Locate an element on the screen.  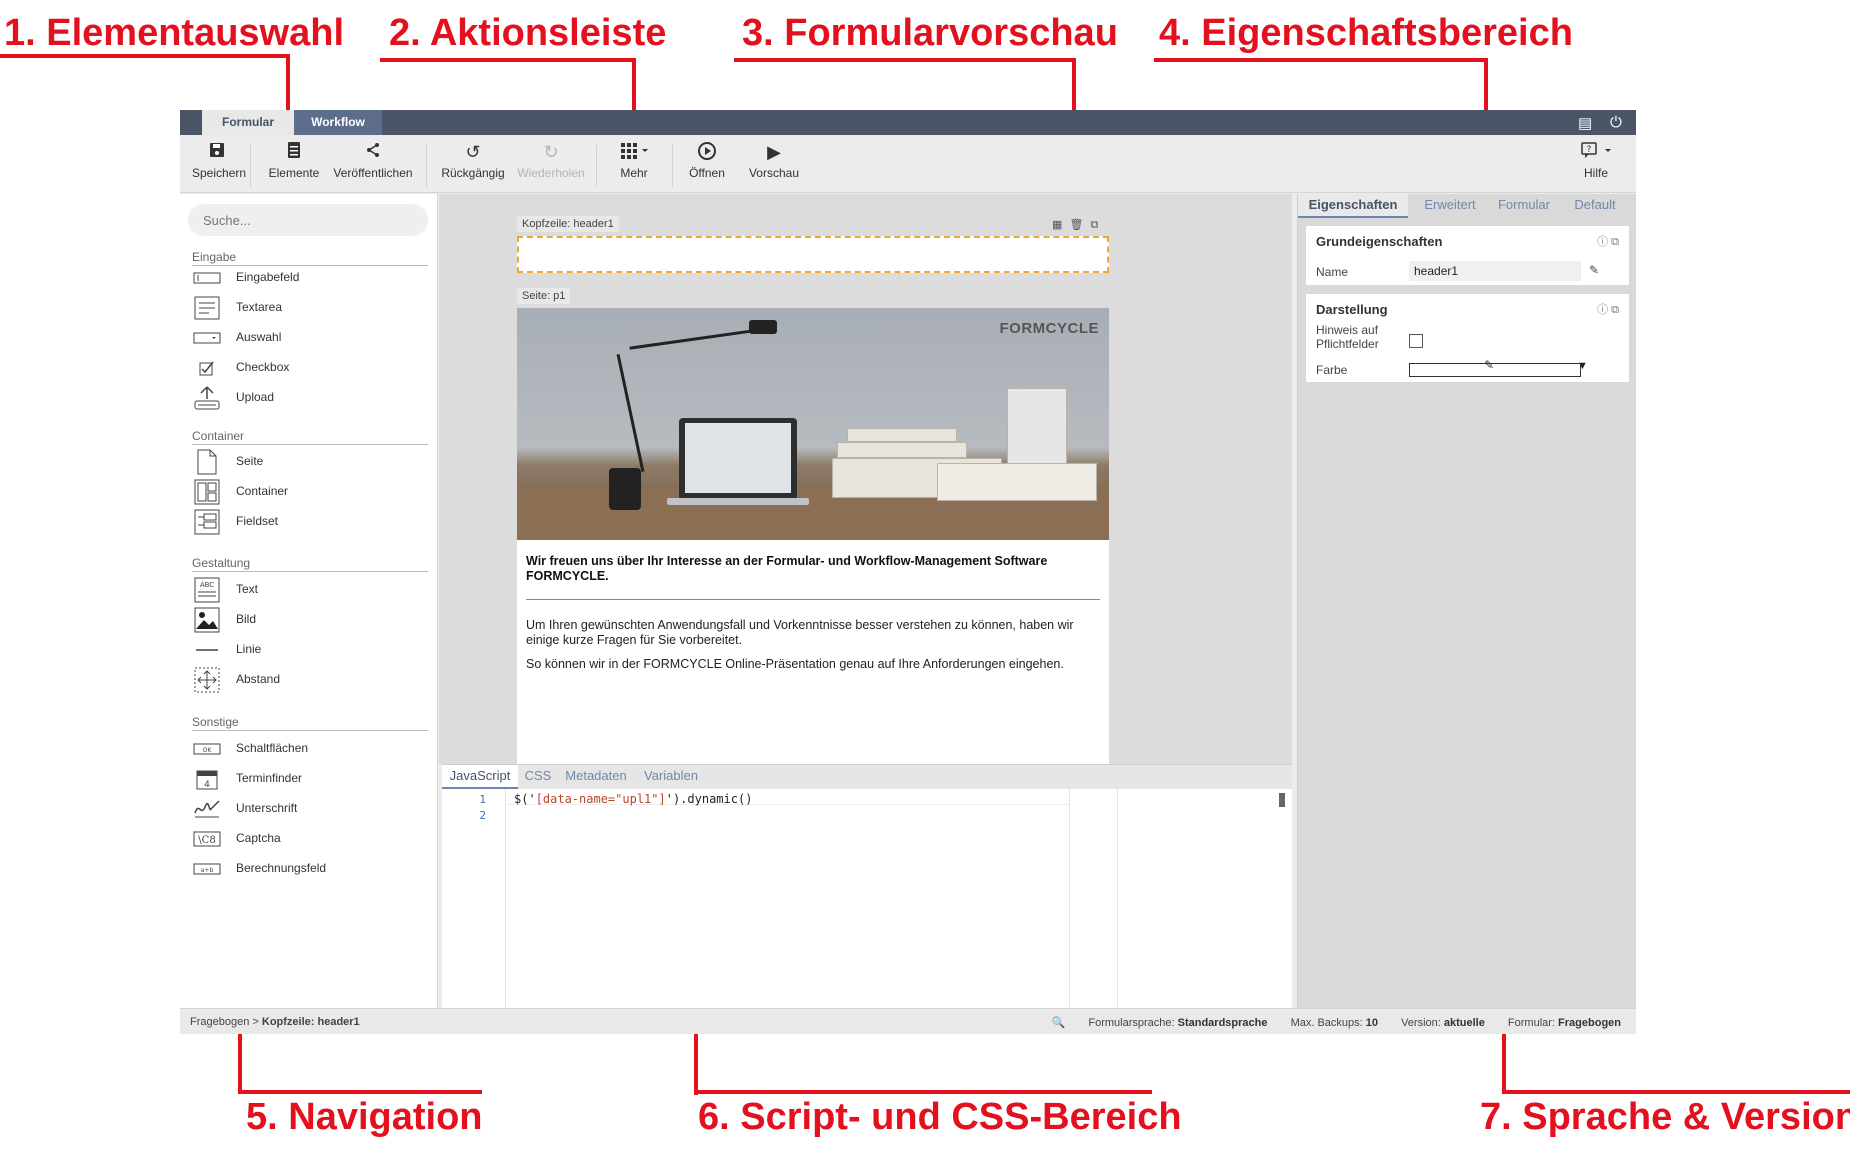
element-bild: Bild is located at coordinates (310, 619).